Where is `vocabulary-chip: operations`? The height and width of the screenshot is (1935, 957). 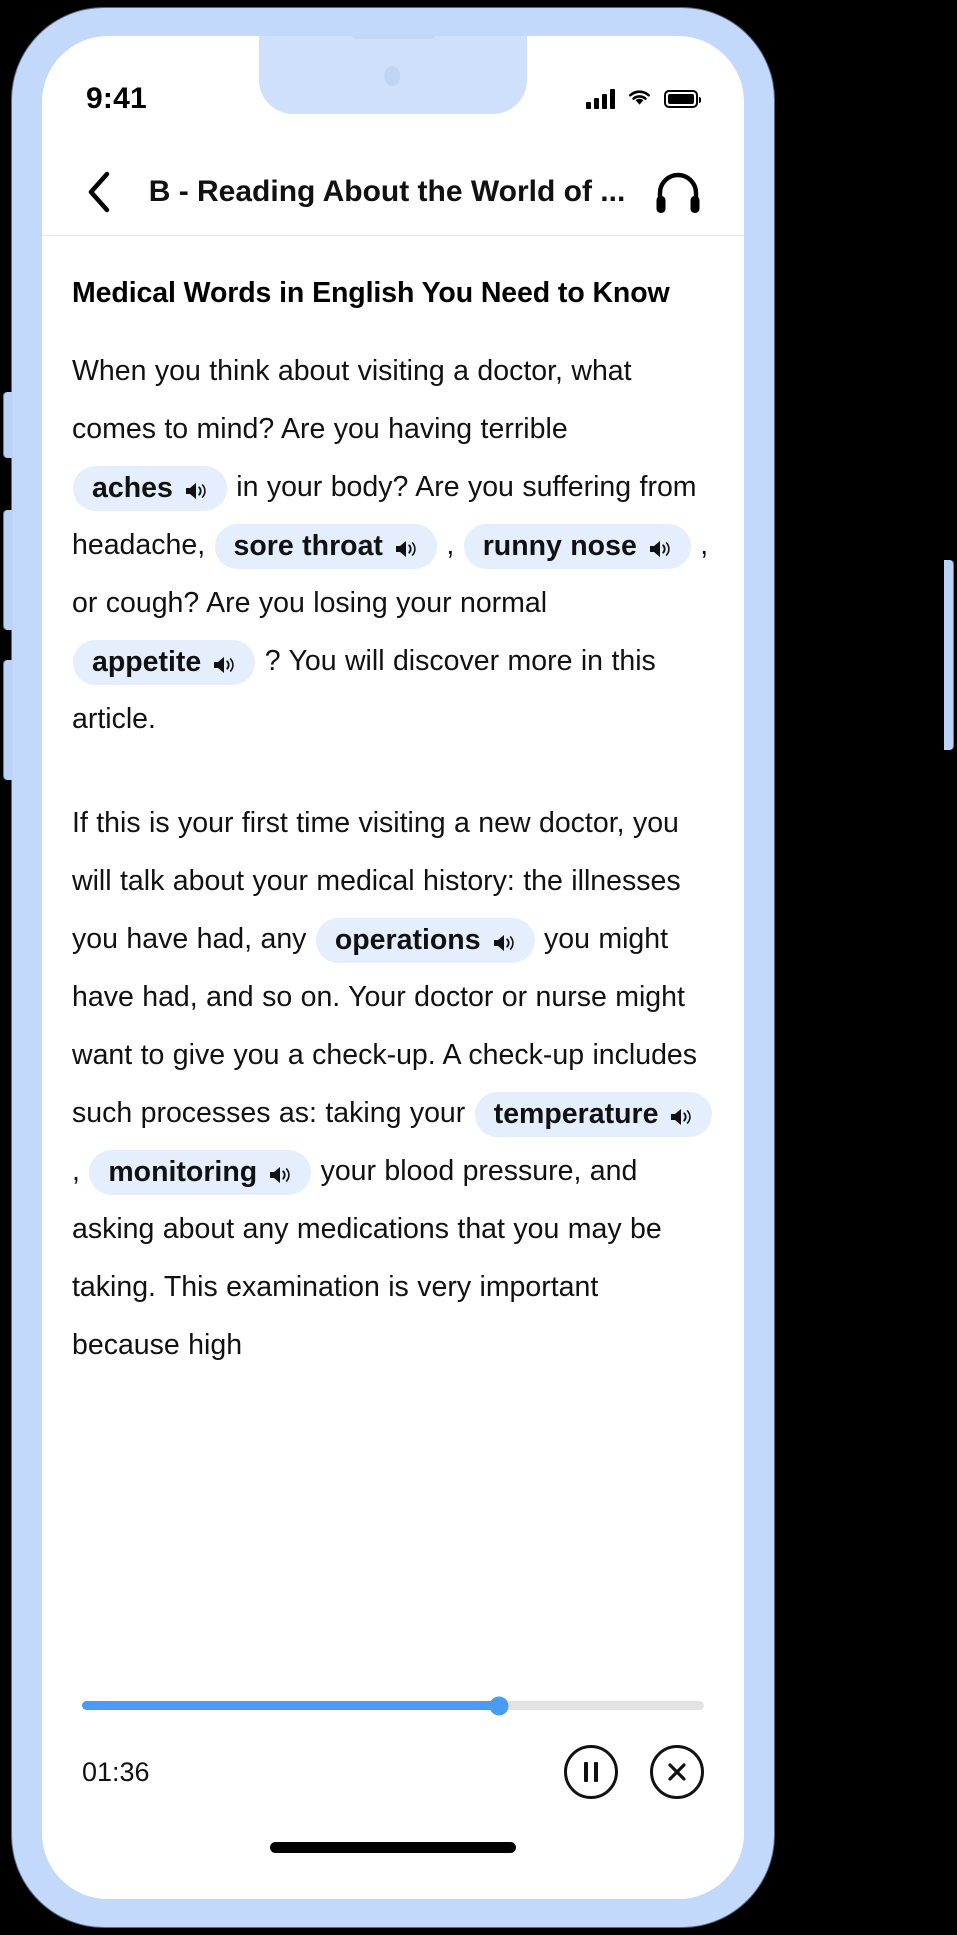 vocabulary-chip: operations is located at coordinates (425, 940).